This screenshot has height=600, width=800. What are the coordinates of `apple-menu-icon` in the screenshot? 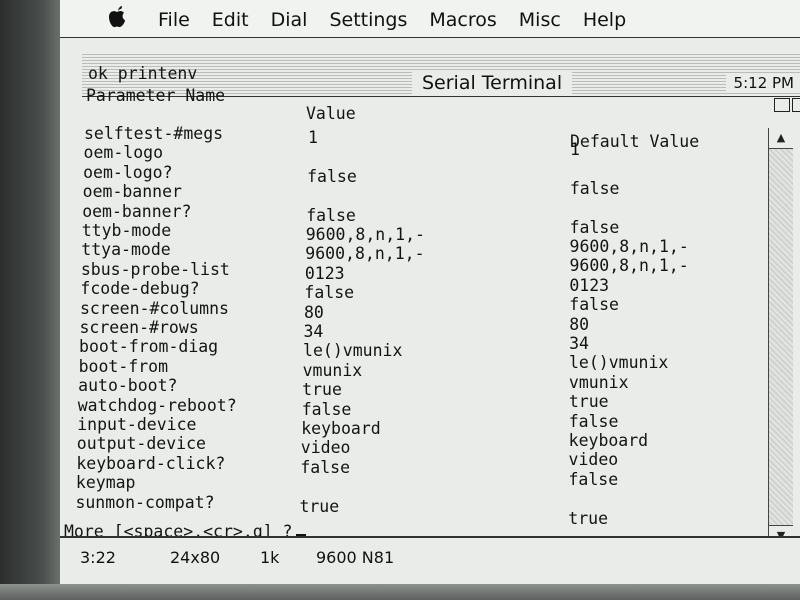 It's located at (117, 17).